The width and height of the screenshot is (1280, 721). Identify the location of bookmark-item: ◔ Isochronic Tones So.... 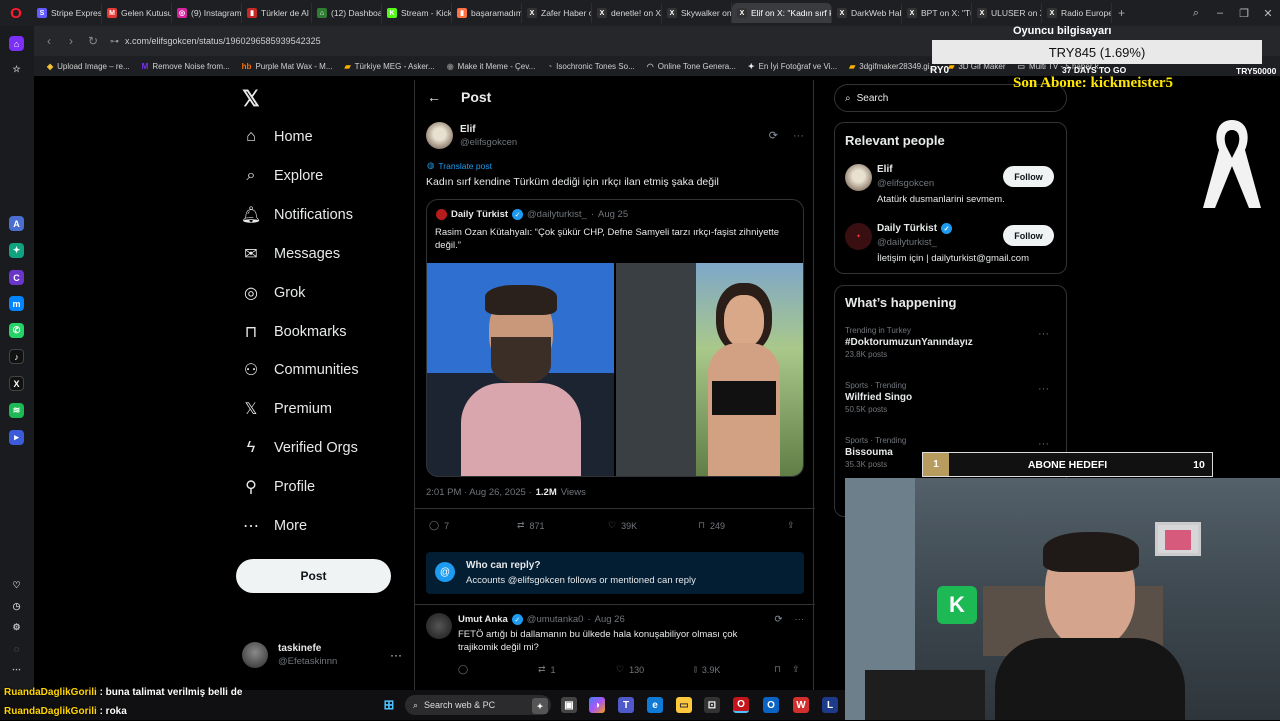
(590, 66).